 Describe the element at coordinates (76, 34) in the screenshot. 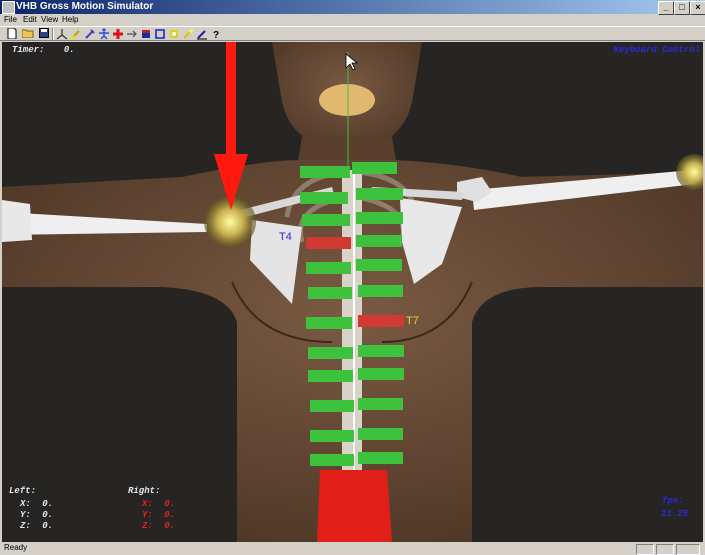

I see `paint-icon` at that location.